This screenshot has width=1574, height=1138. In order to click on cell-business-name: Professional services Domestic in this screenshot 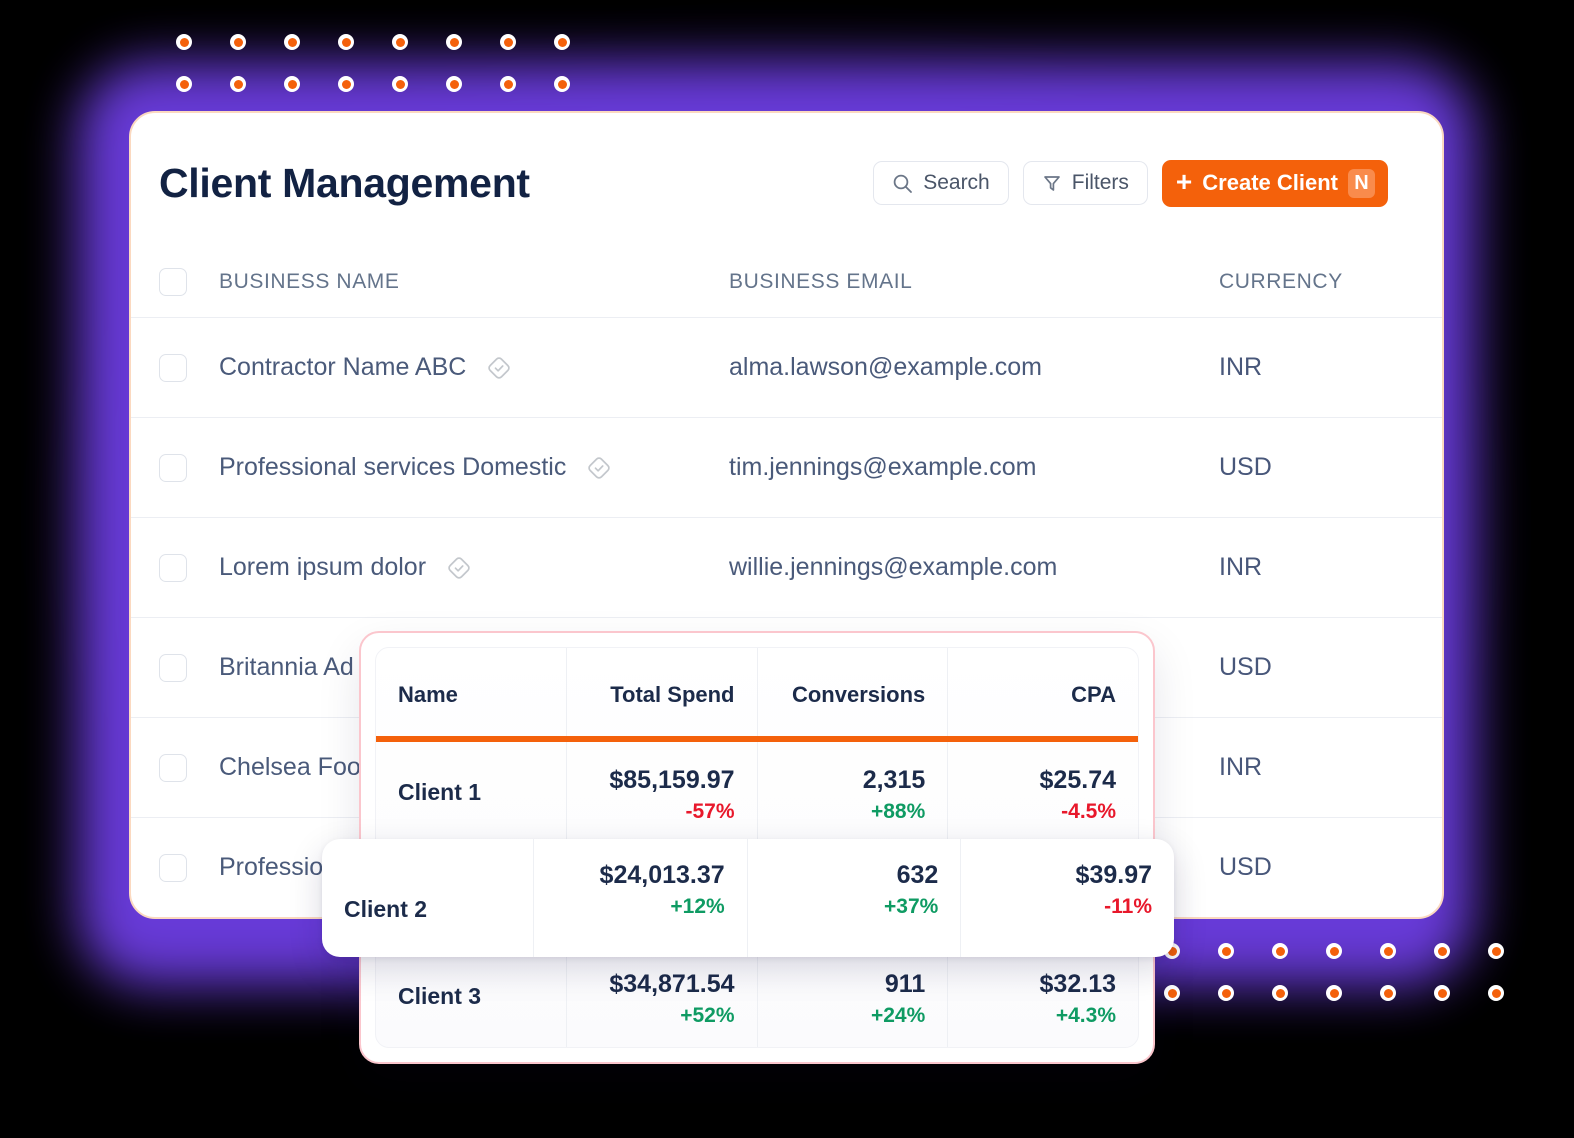, I will do `click(474, 468)`.